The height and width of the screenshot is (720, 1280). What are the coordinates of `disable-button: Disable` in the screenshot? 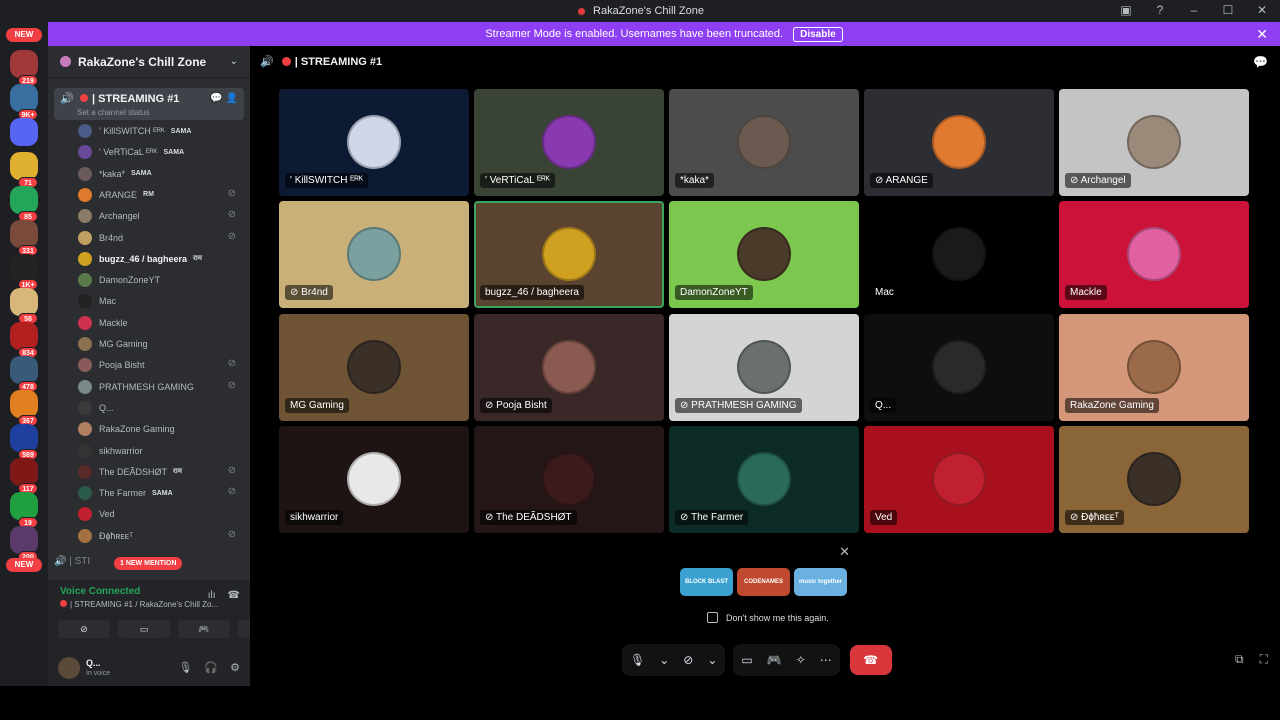 It's located at (818, 34).